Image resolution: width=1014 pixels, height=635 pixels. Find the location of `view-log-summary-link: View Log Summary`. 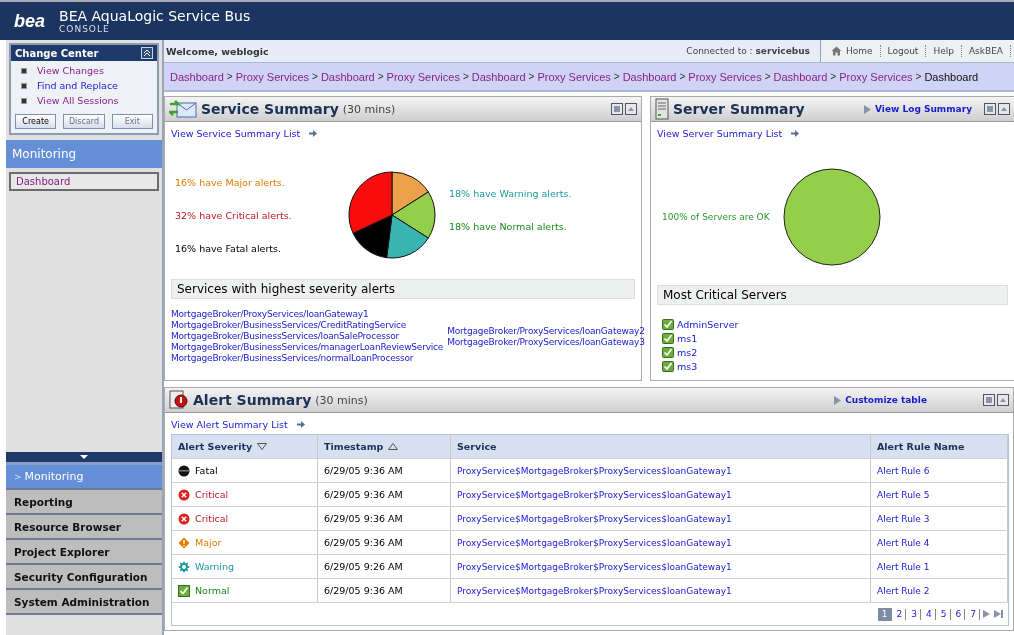

view-log-summary-link: View Log Summary is located at coordinates (923, 109).